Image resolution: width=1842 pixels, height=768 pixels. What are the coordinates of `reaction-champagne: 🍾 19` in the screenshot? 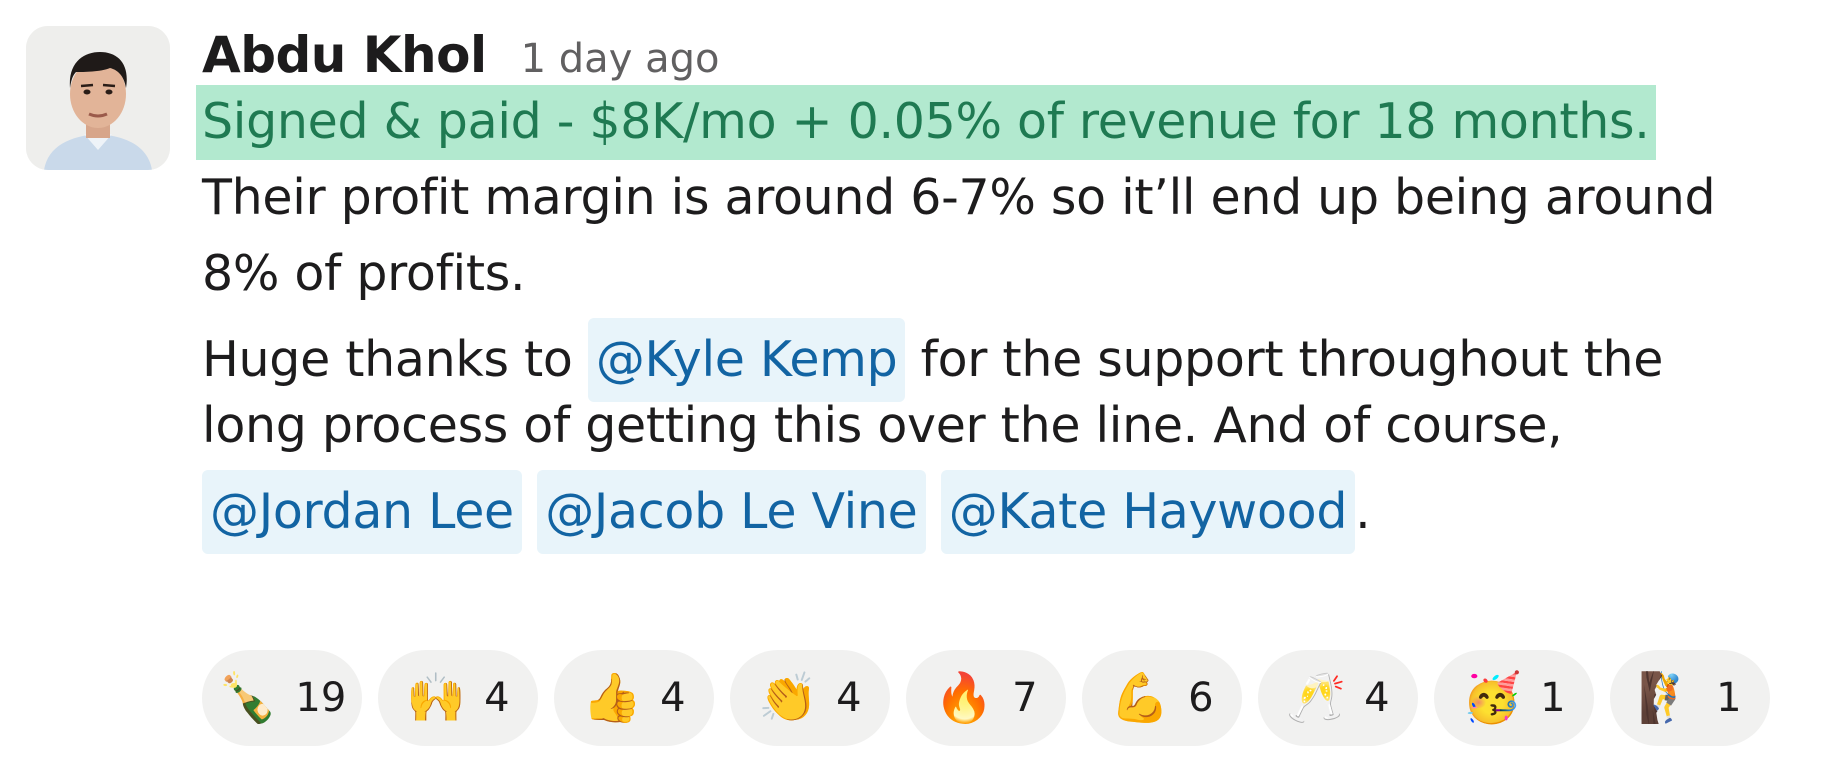 It's located at (282, 698).